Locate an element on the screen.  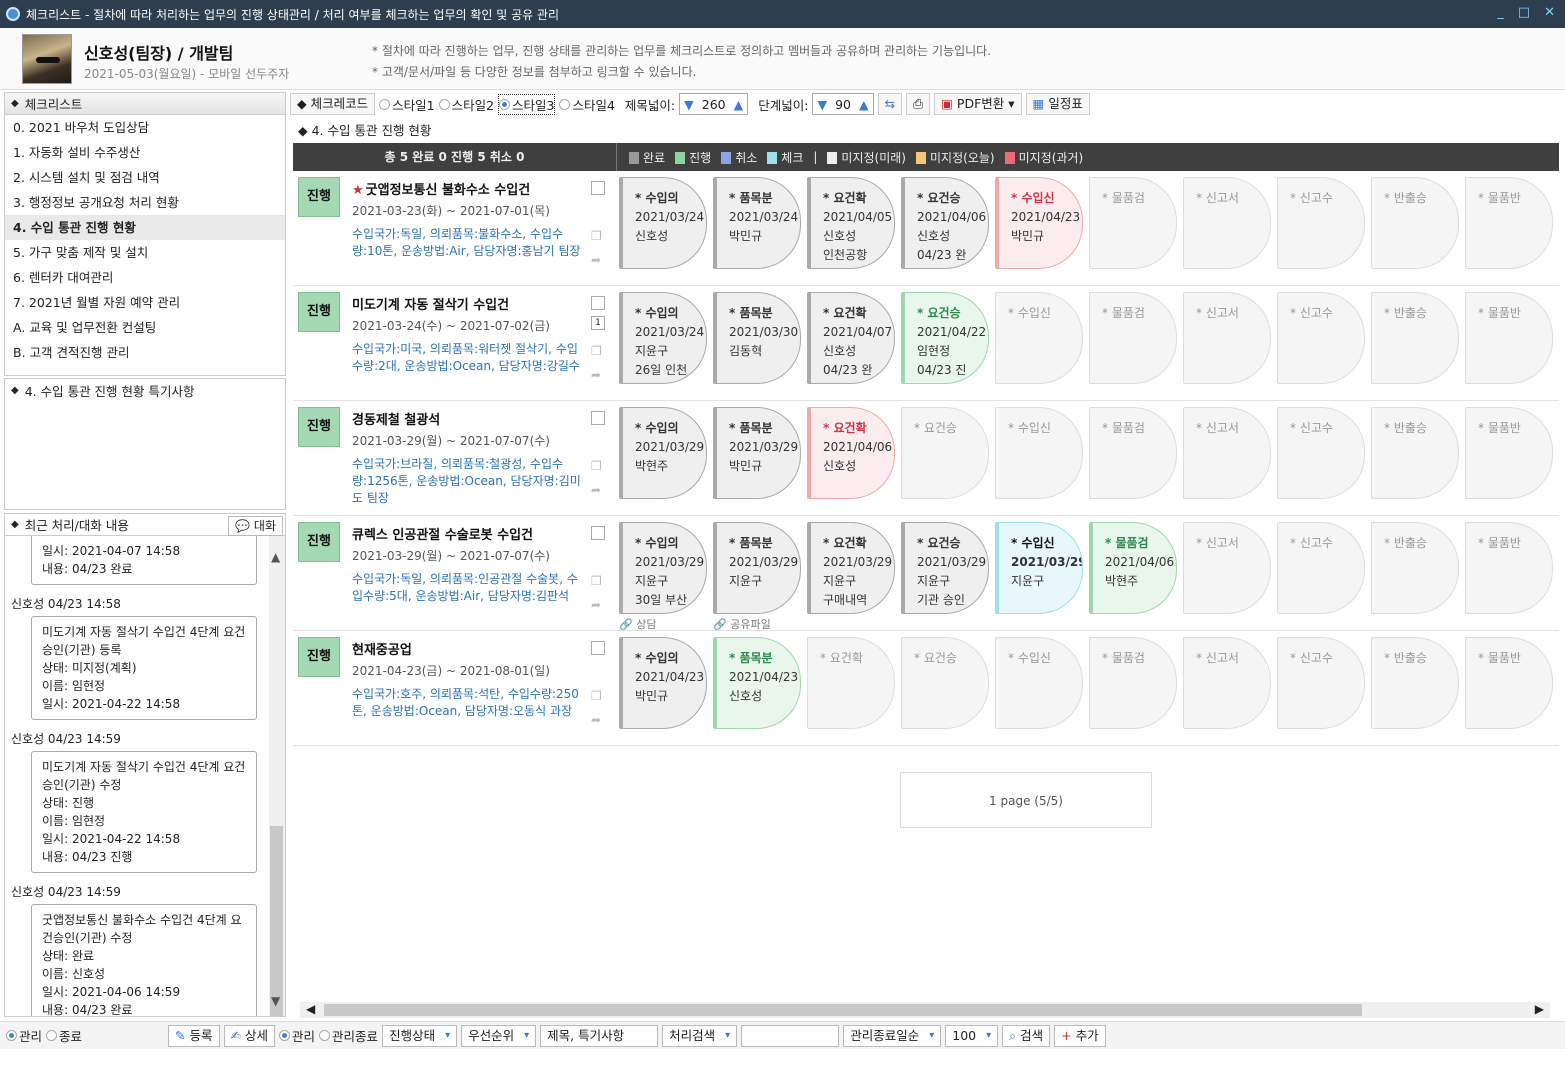
row-title: 큐렉스 인공관절 수술로봇 수입건 is located at coordinates (442, 533).